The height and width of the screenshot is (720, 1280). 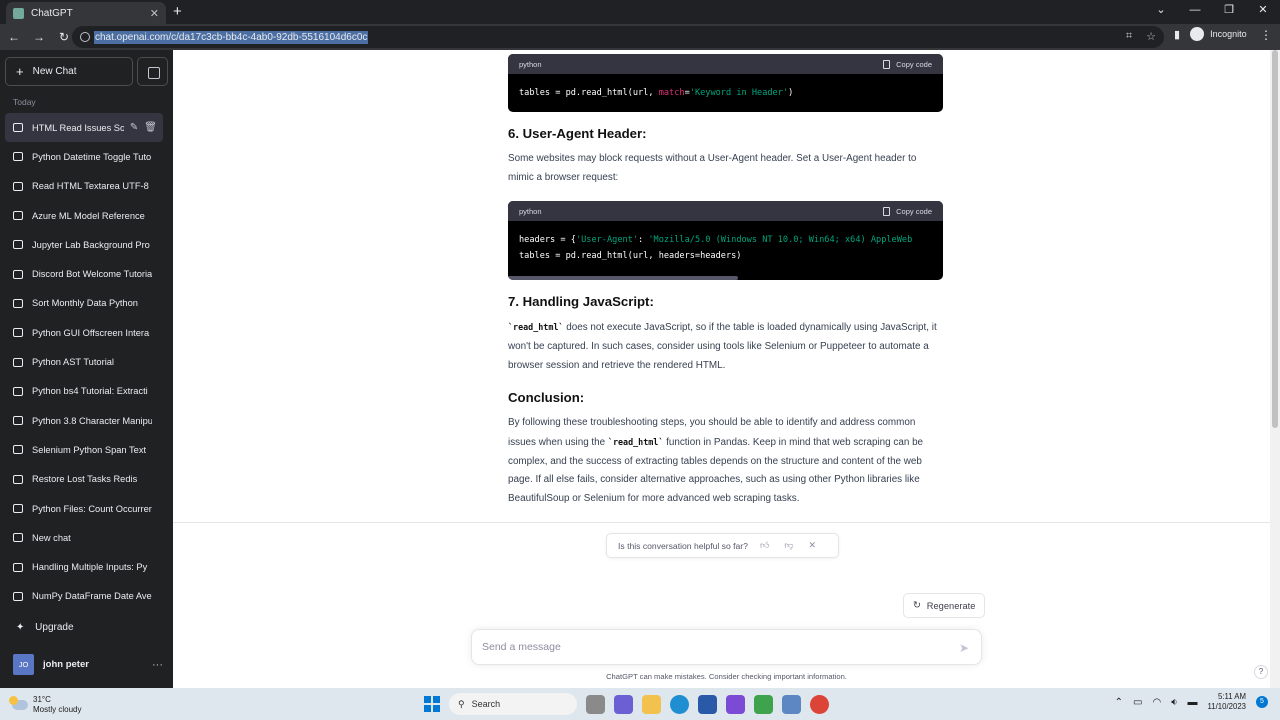 I want to click on message-input, so click(x=712, y=647).